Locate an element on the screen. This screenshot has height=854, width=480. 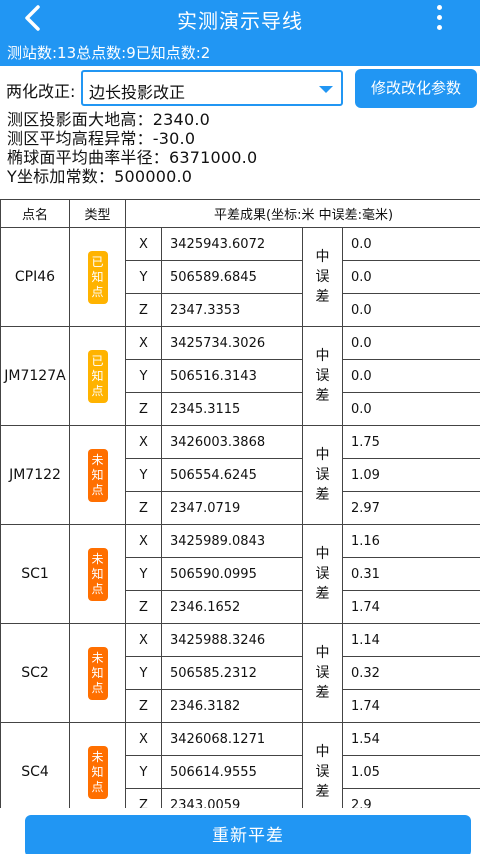
error-value: 1.16 is located at coordinates (410, 541).